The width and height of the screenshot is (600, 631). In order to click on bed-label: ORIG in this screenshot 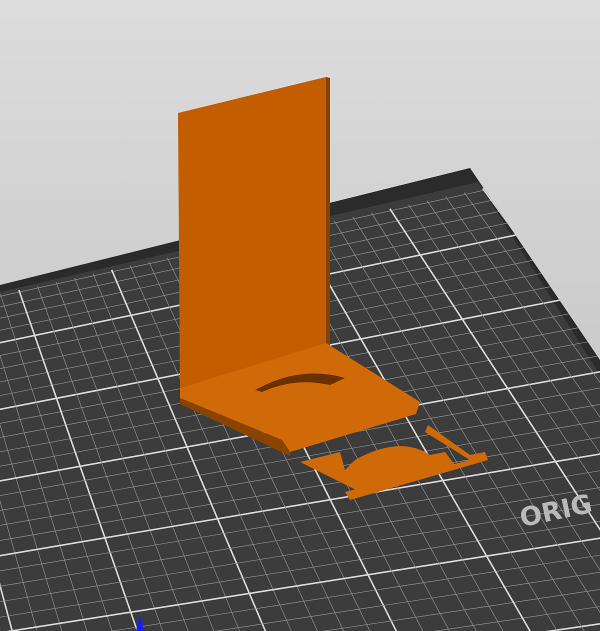, I will do `click(556, 511)`.